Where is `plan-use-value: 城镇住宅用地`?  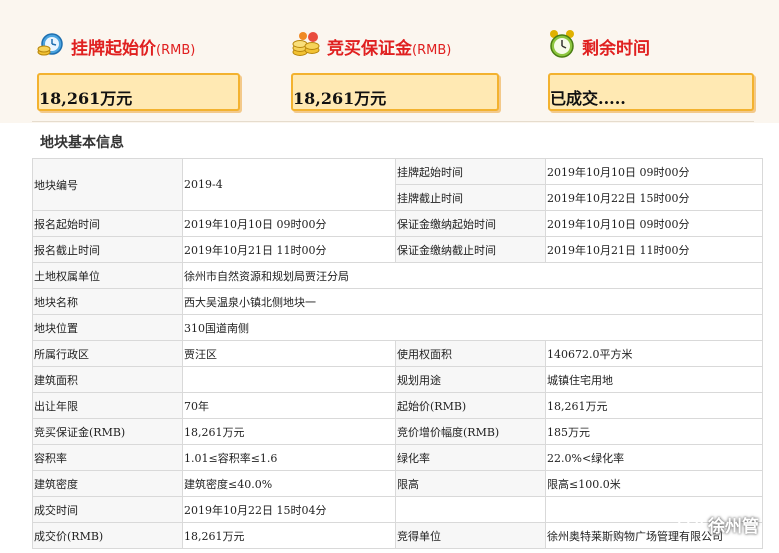
plan-use-value: 城镇住宅用地 is located at coordinates (654, 379).